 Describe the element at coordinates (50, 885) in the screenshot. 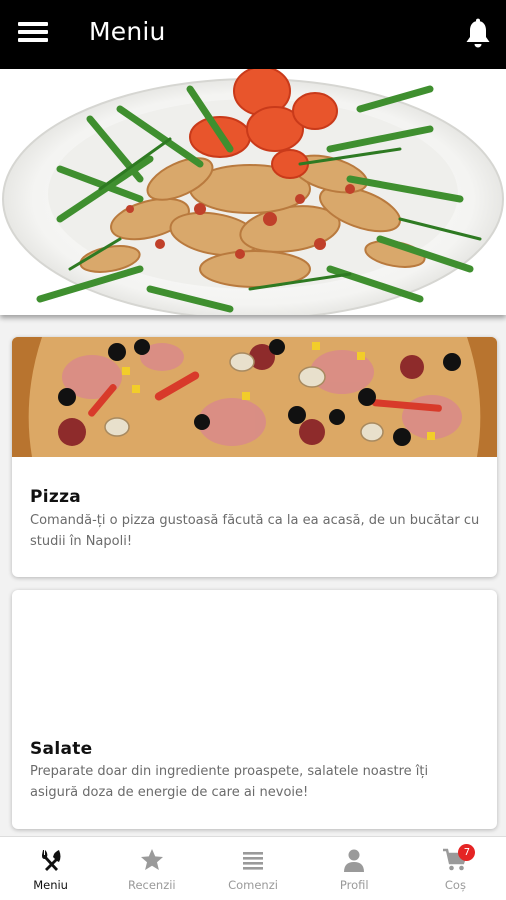

I see `nav-label: Meniu` at that location.